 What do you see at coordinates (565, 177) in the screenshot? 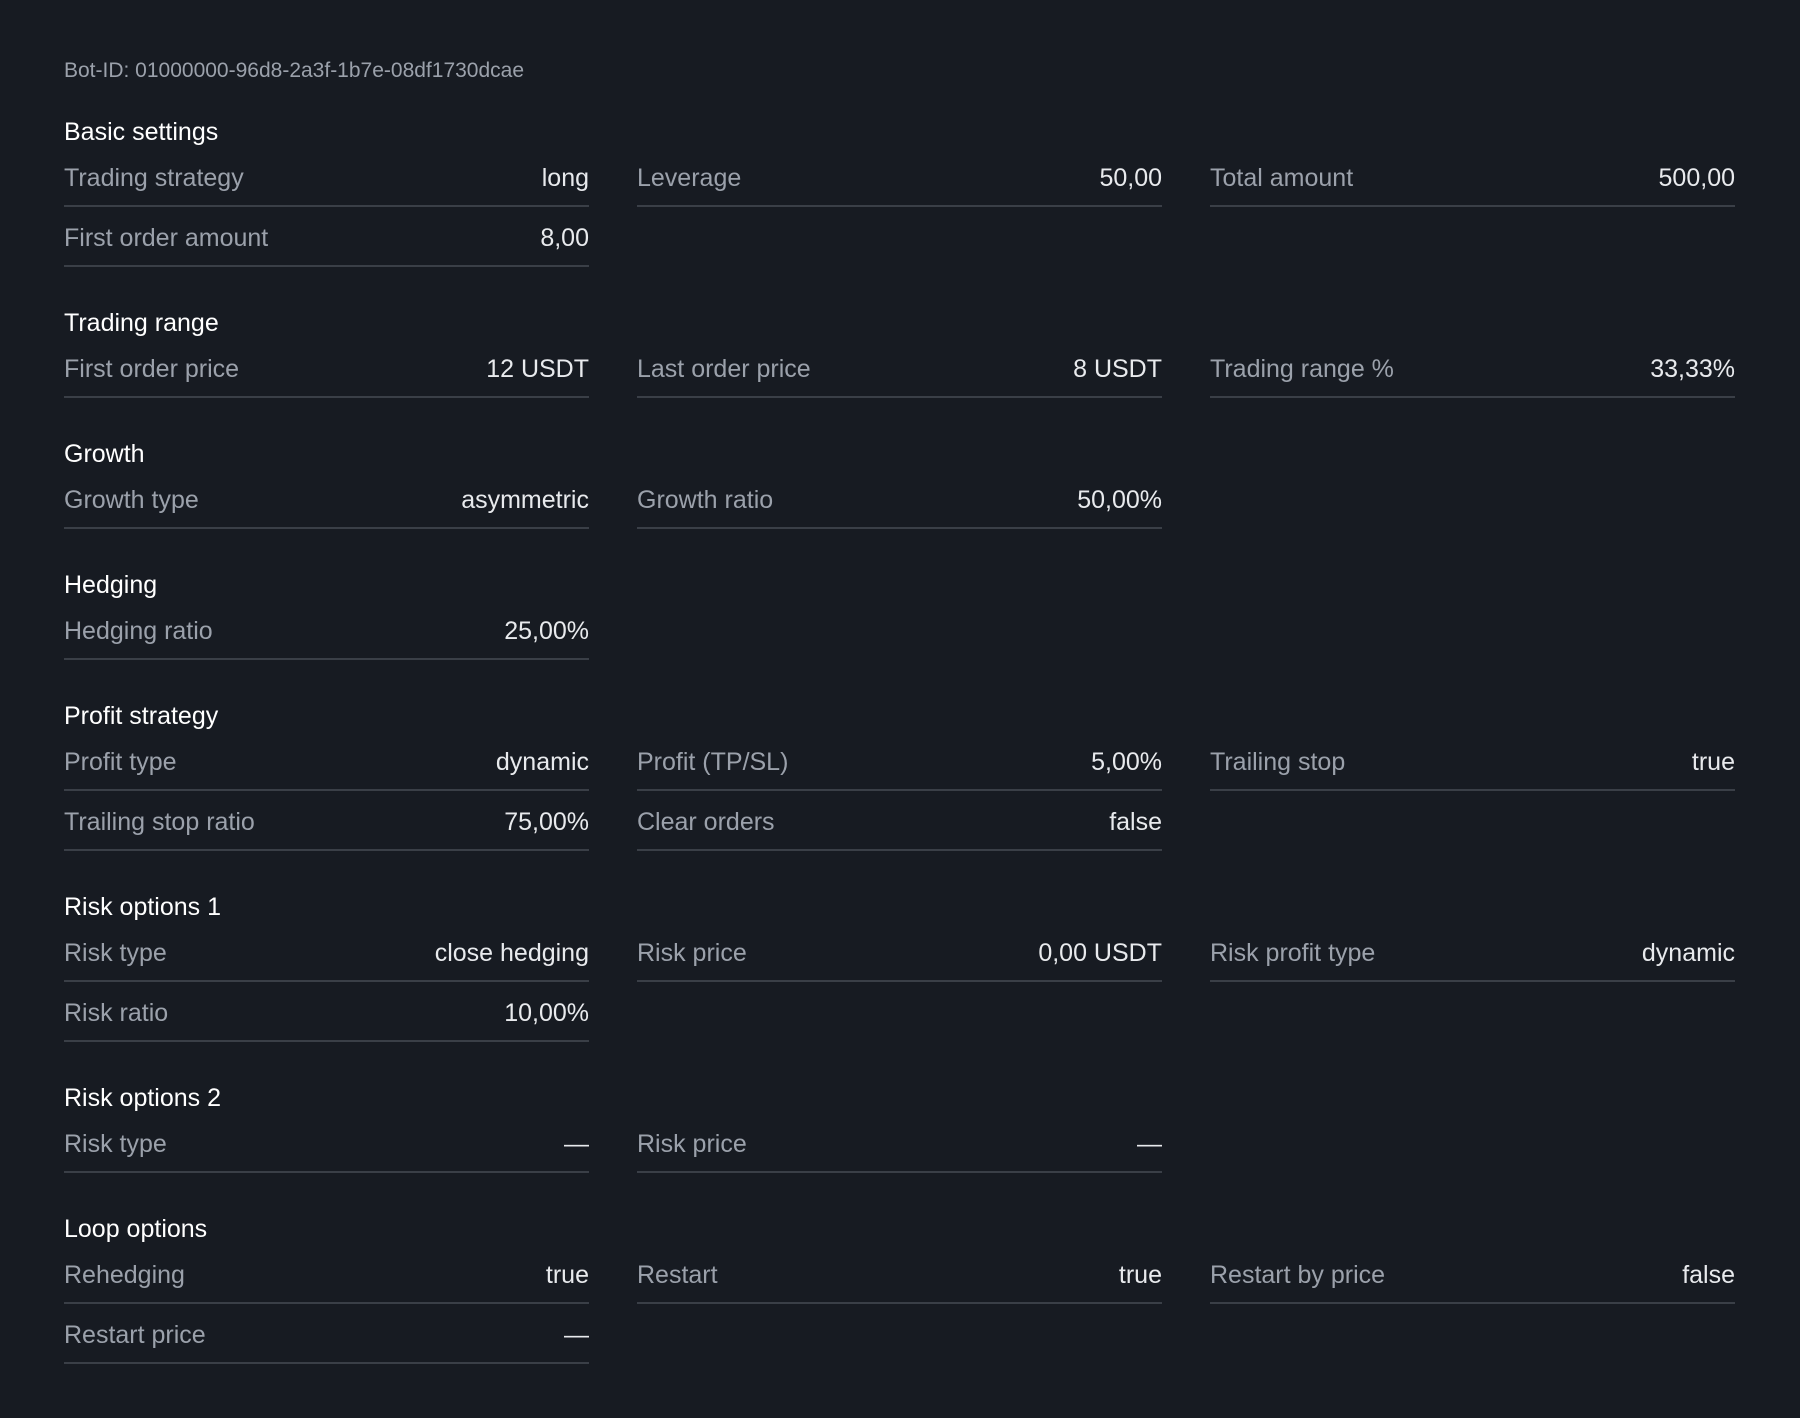
I see `setting-value: long` at bounding box center [565, 177].